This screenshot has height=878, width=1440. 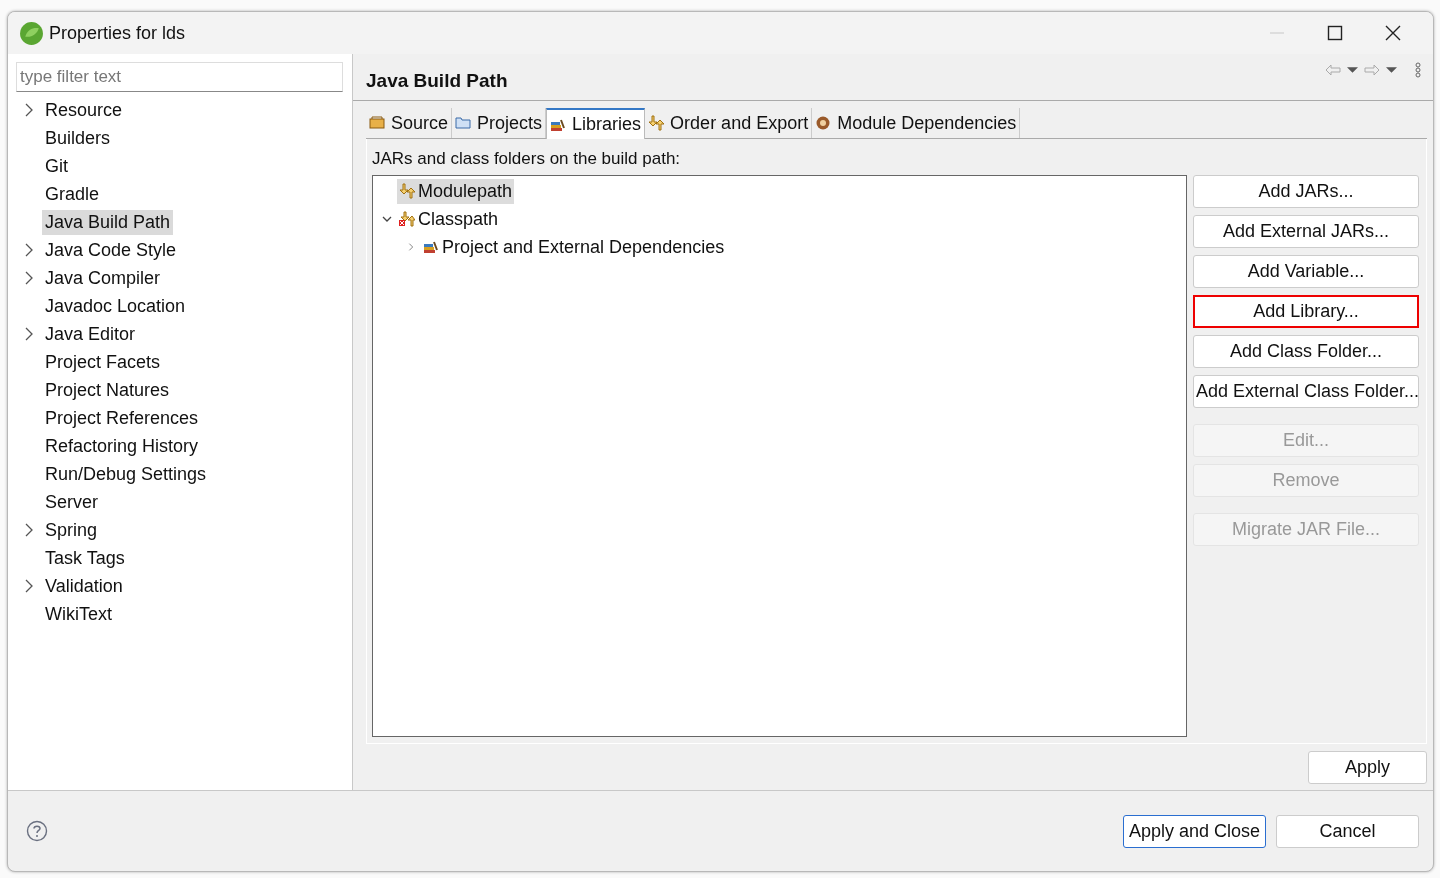 What do you see at coordinates (118, 33) in the screenshot?
I see `window-title: Properties for lds` at bounding box center [118, 33].